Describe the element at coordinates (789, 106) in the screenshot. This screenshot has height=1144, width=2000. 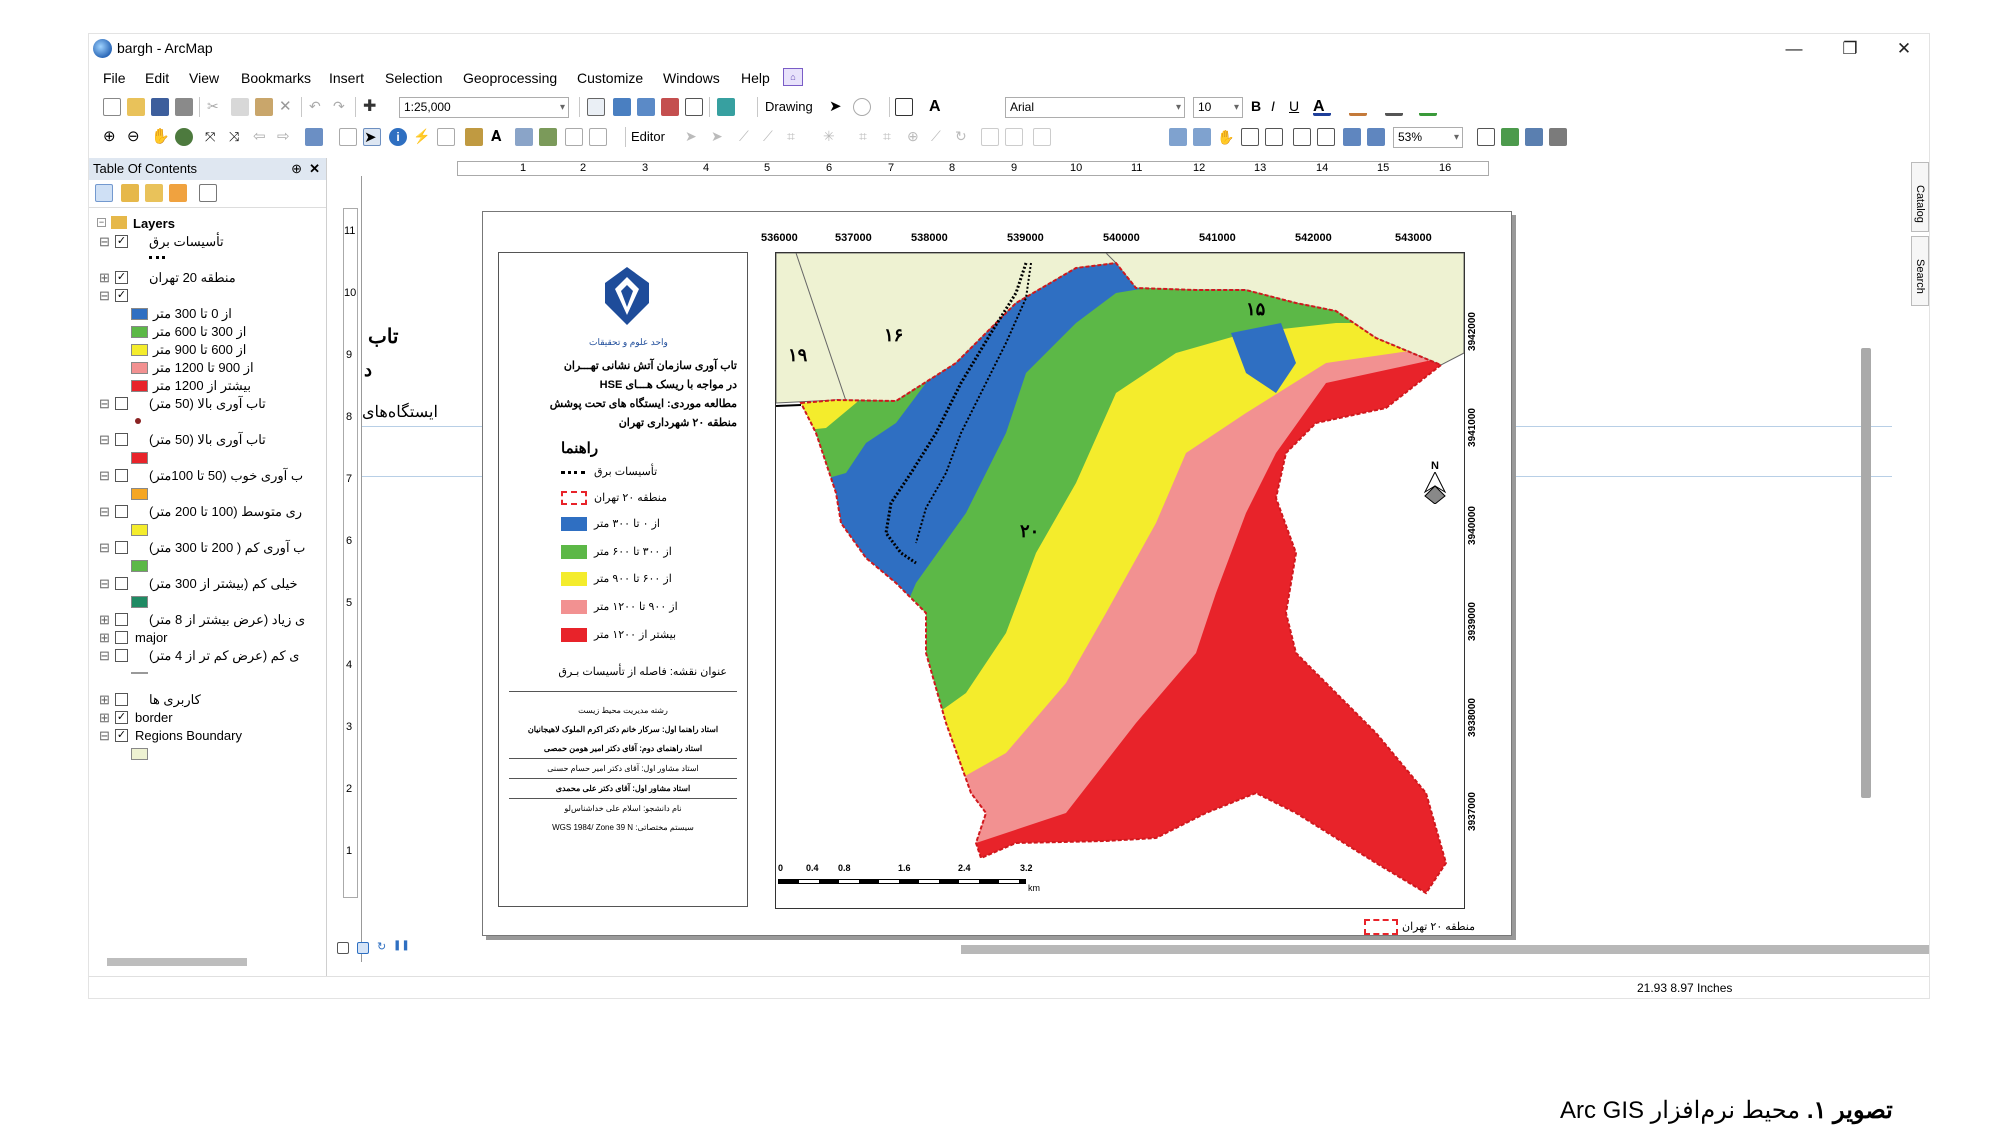
I see `drawing-menu: Drawing` at that location.